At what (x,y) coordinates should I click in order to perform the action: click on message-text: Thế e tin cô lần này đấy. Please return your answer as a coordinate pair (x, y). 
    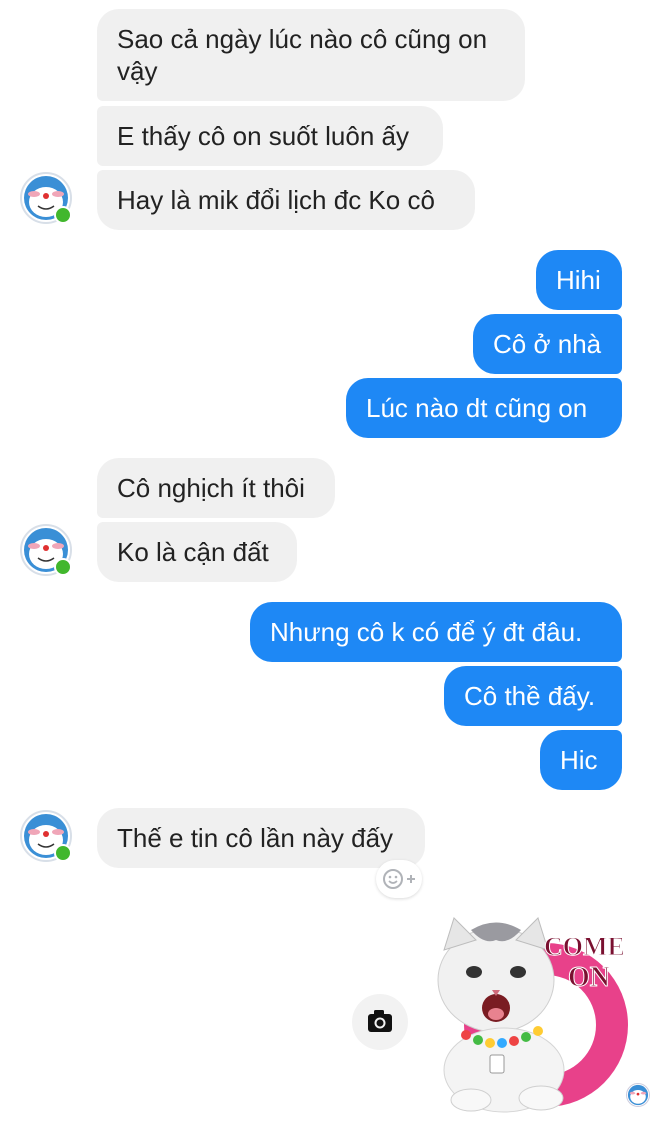
    Looking at the image, I should click on (255, 838).